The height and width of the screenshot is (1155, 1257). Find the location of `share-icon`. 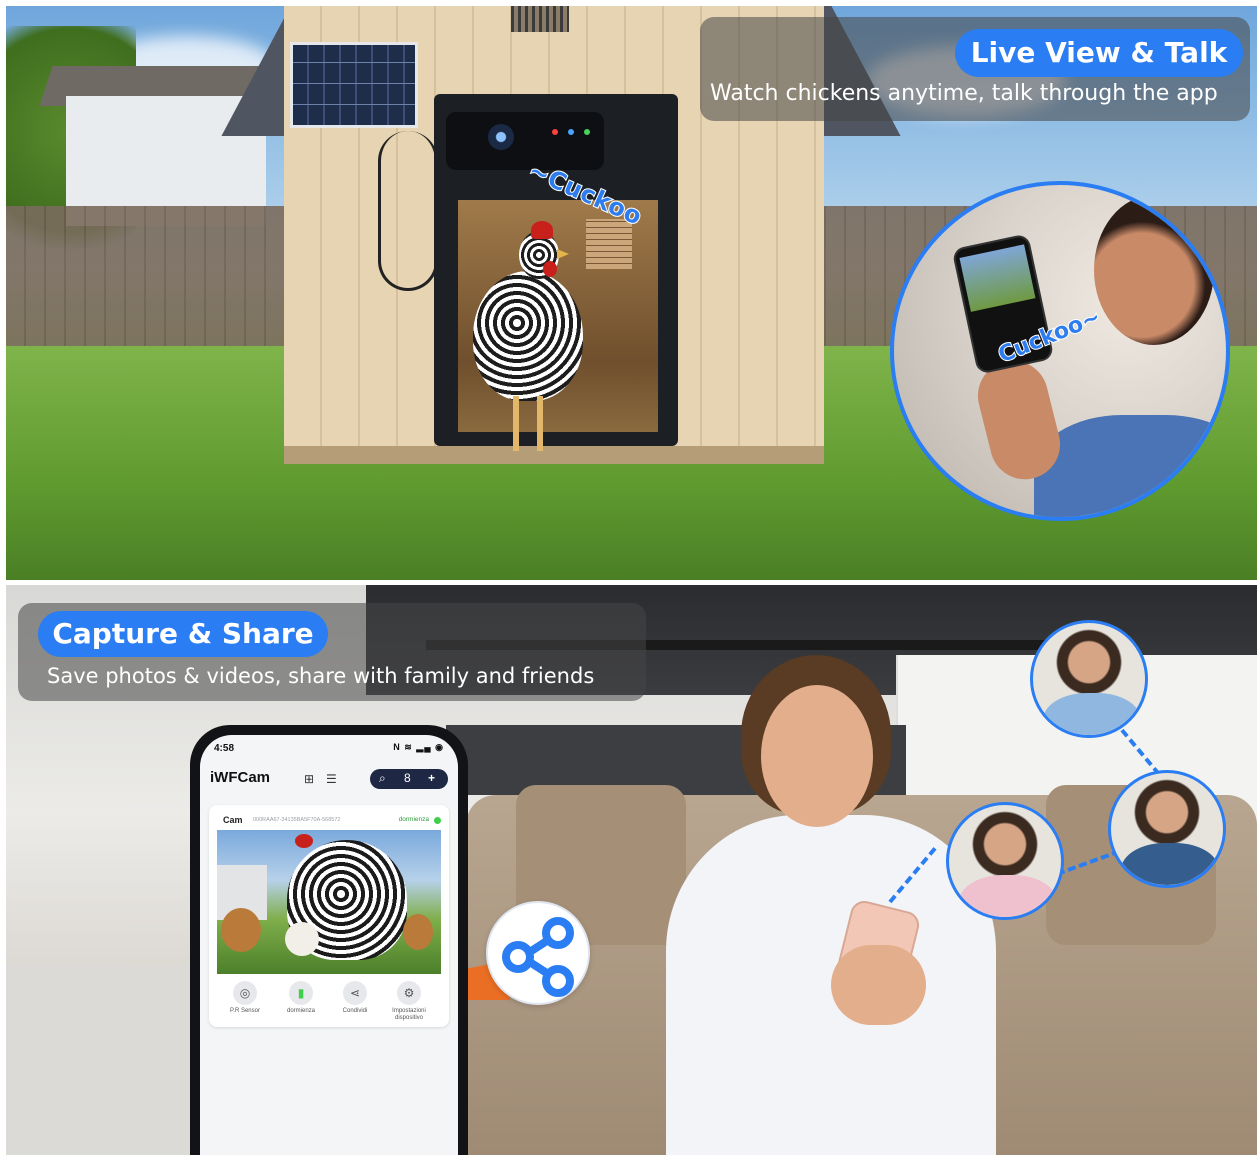

share-icon is located at coordinates (538, 957).